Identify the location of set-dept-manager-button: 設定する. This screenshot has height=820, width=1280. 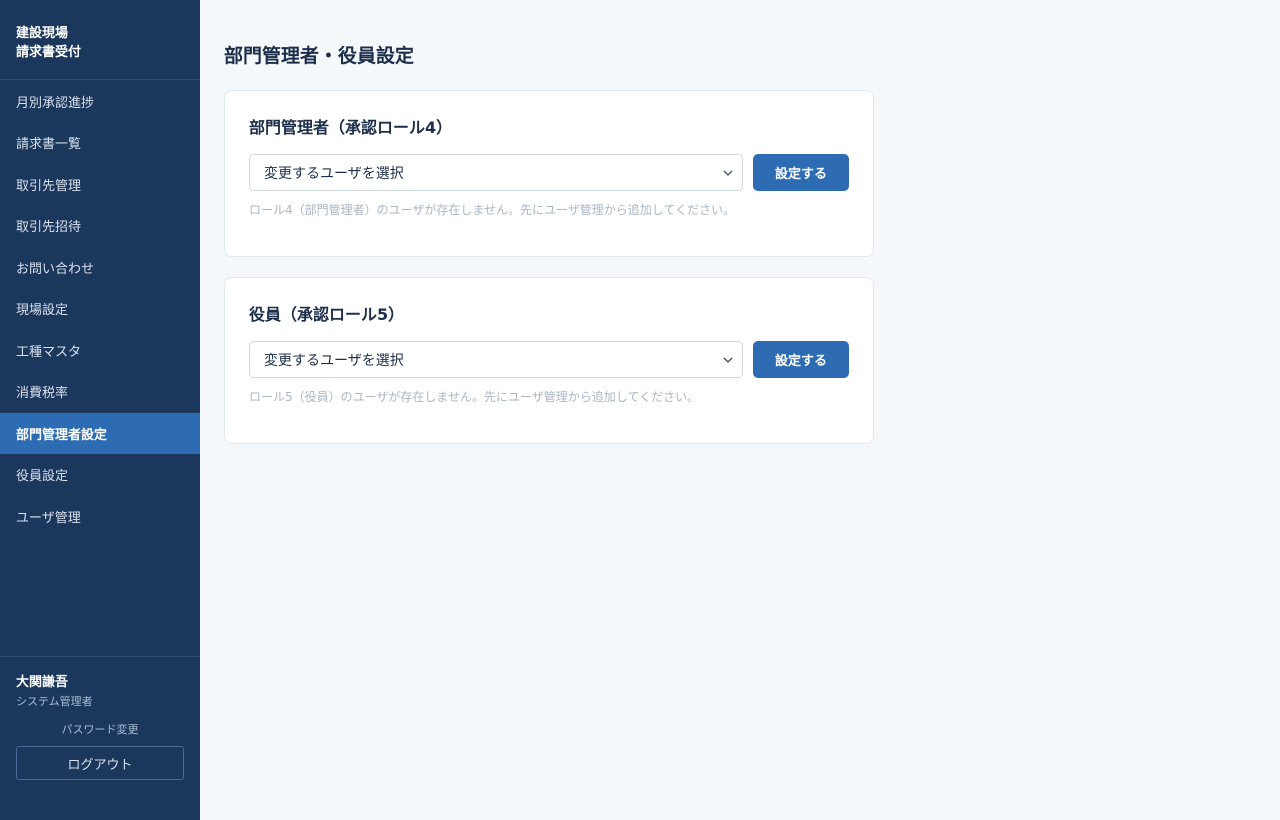
(801, 172).